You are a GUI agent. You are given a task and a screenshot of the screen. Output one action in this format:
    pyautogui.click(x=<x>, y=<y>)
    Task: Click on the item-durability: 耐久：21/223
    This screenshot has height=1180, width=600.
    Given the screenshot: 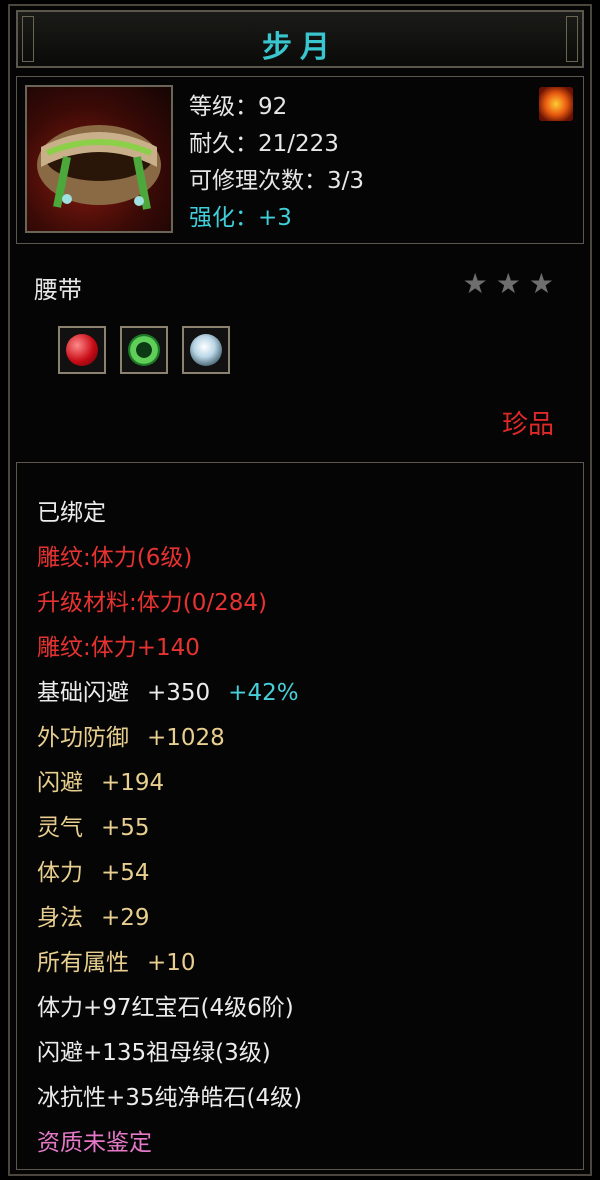 What is the action you would take?
    pyautogui.click(x=264, y=144)
    